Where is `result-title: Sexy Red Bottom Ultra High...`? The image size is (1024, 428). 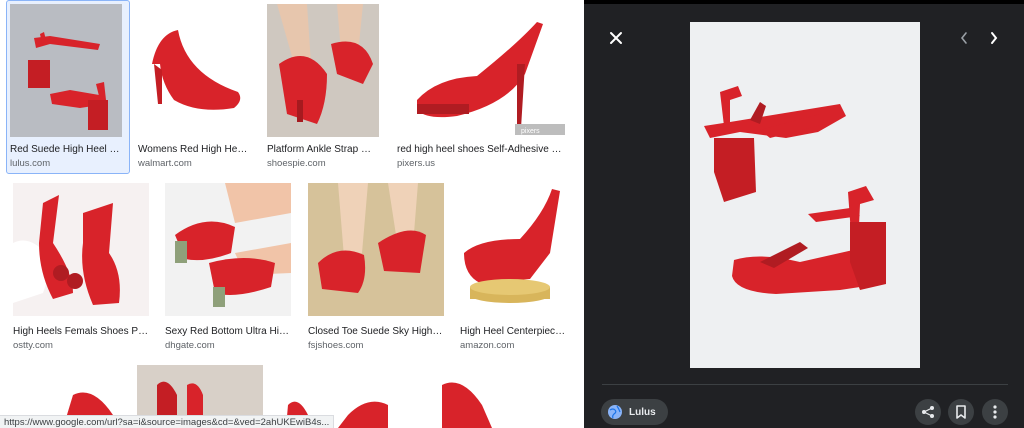
result-title: Sexy Red Bottom Ultra High... is located at coordinates (228, 331).